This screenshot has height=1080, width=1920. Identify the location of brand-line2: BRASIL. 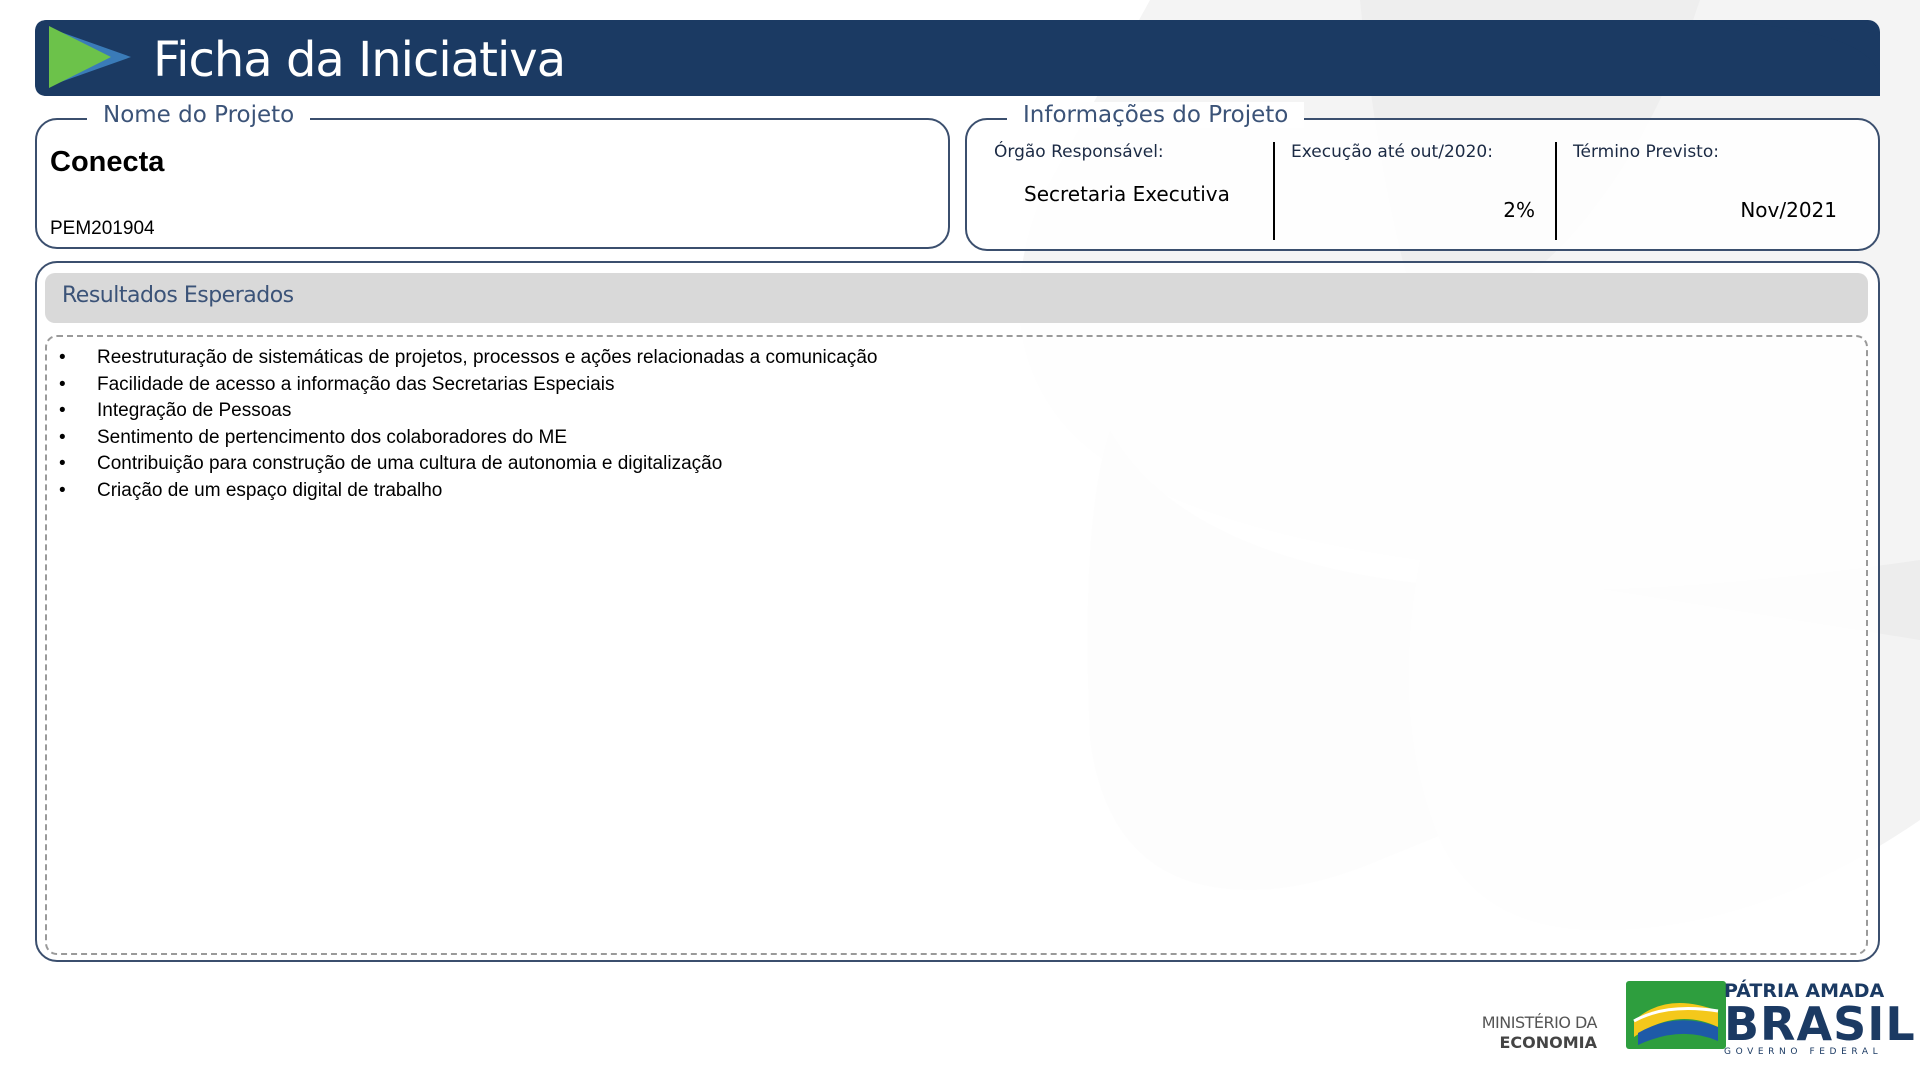
(1820, 1024).